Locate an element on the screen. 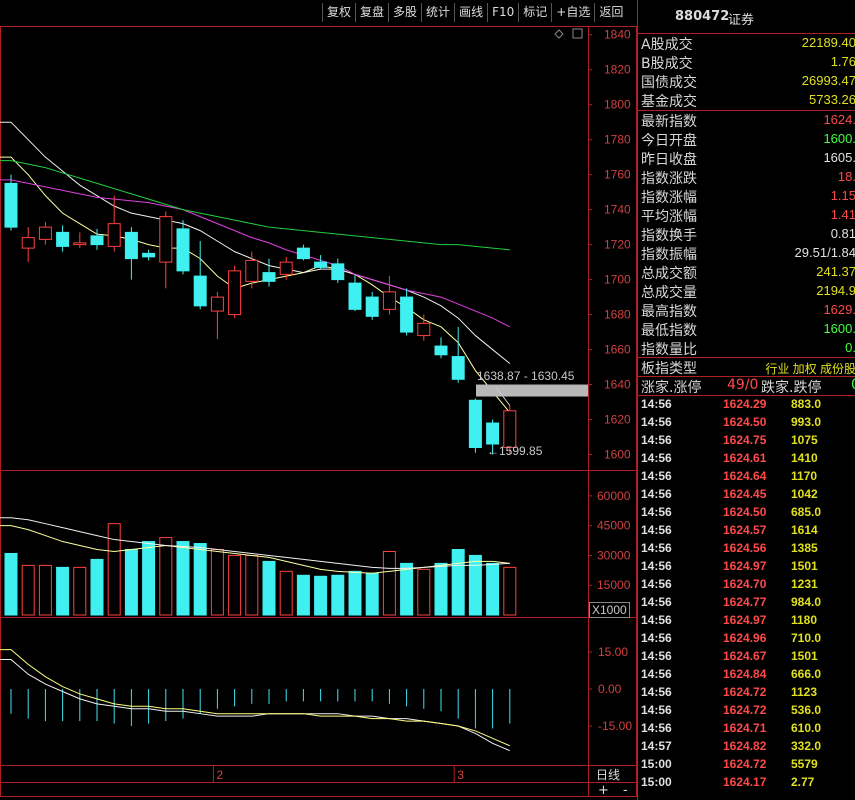 This screenshot has width=855, height=800. toolbar-button-6: 标记 is located at coordinates (534, 12).